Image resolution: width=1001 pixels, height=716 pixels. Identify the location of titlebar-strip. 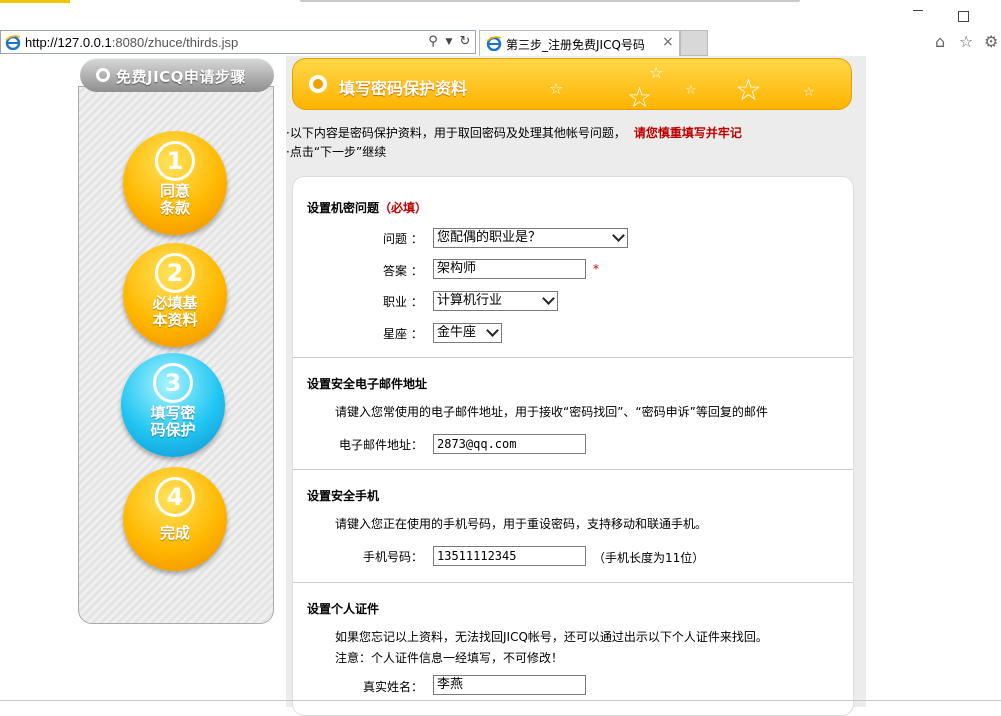
(550, 1).